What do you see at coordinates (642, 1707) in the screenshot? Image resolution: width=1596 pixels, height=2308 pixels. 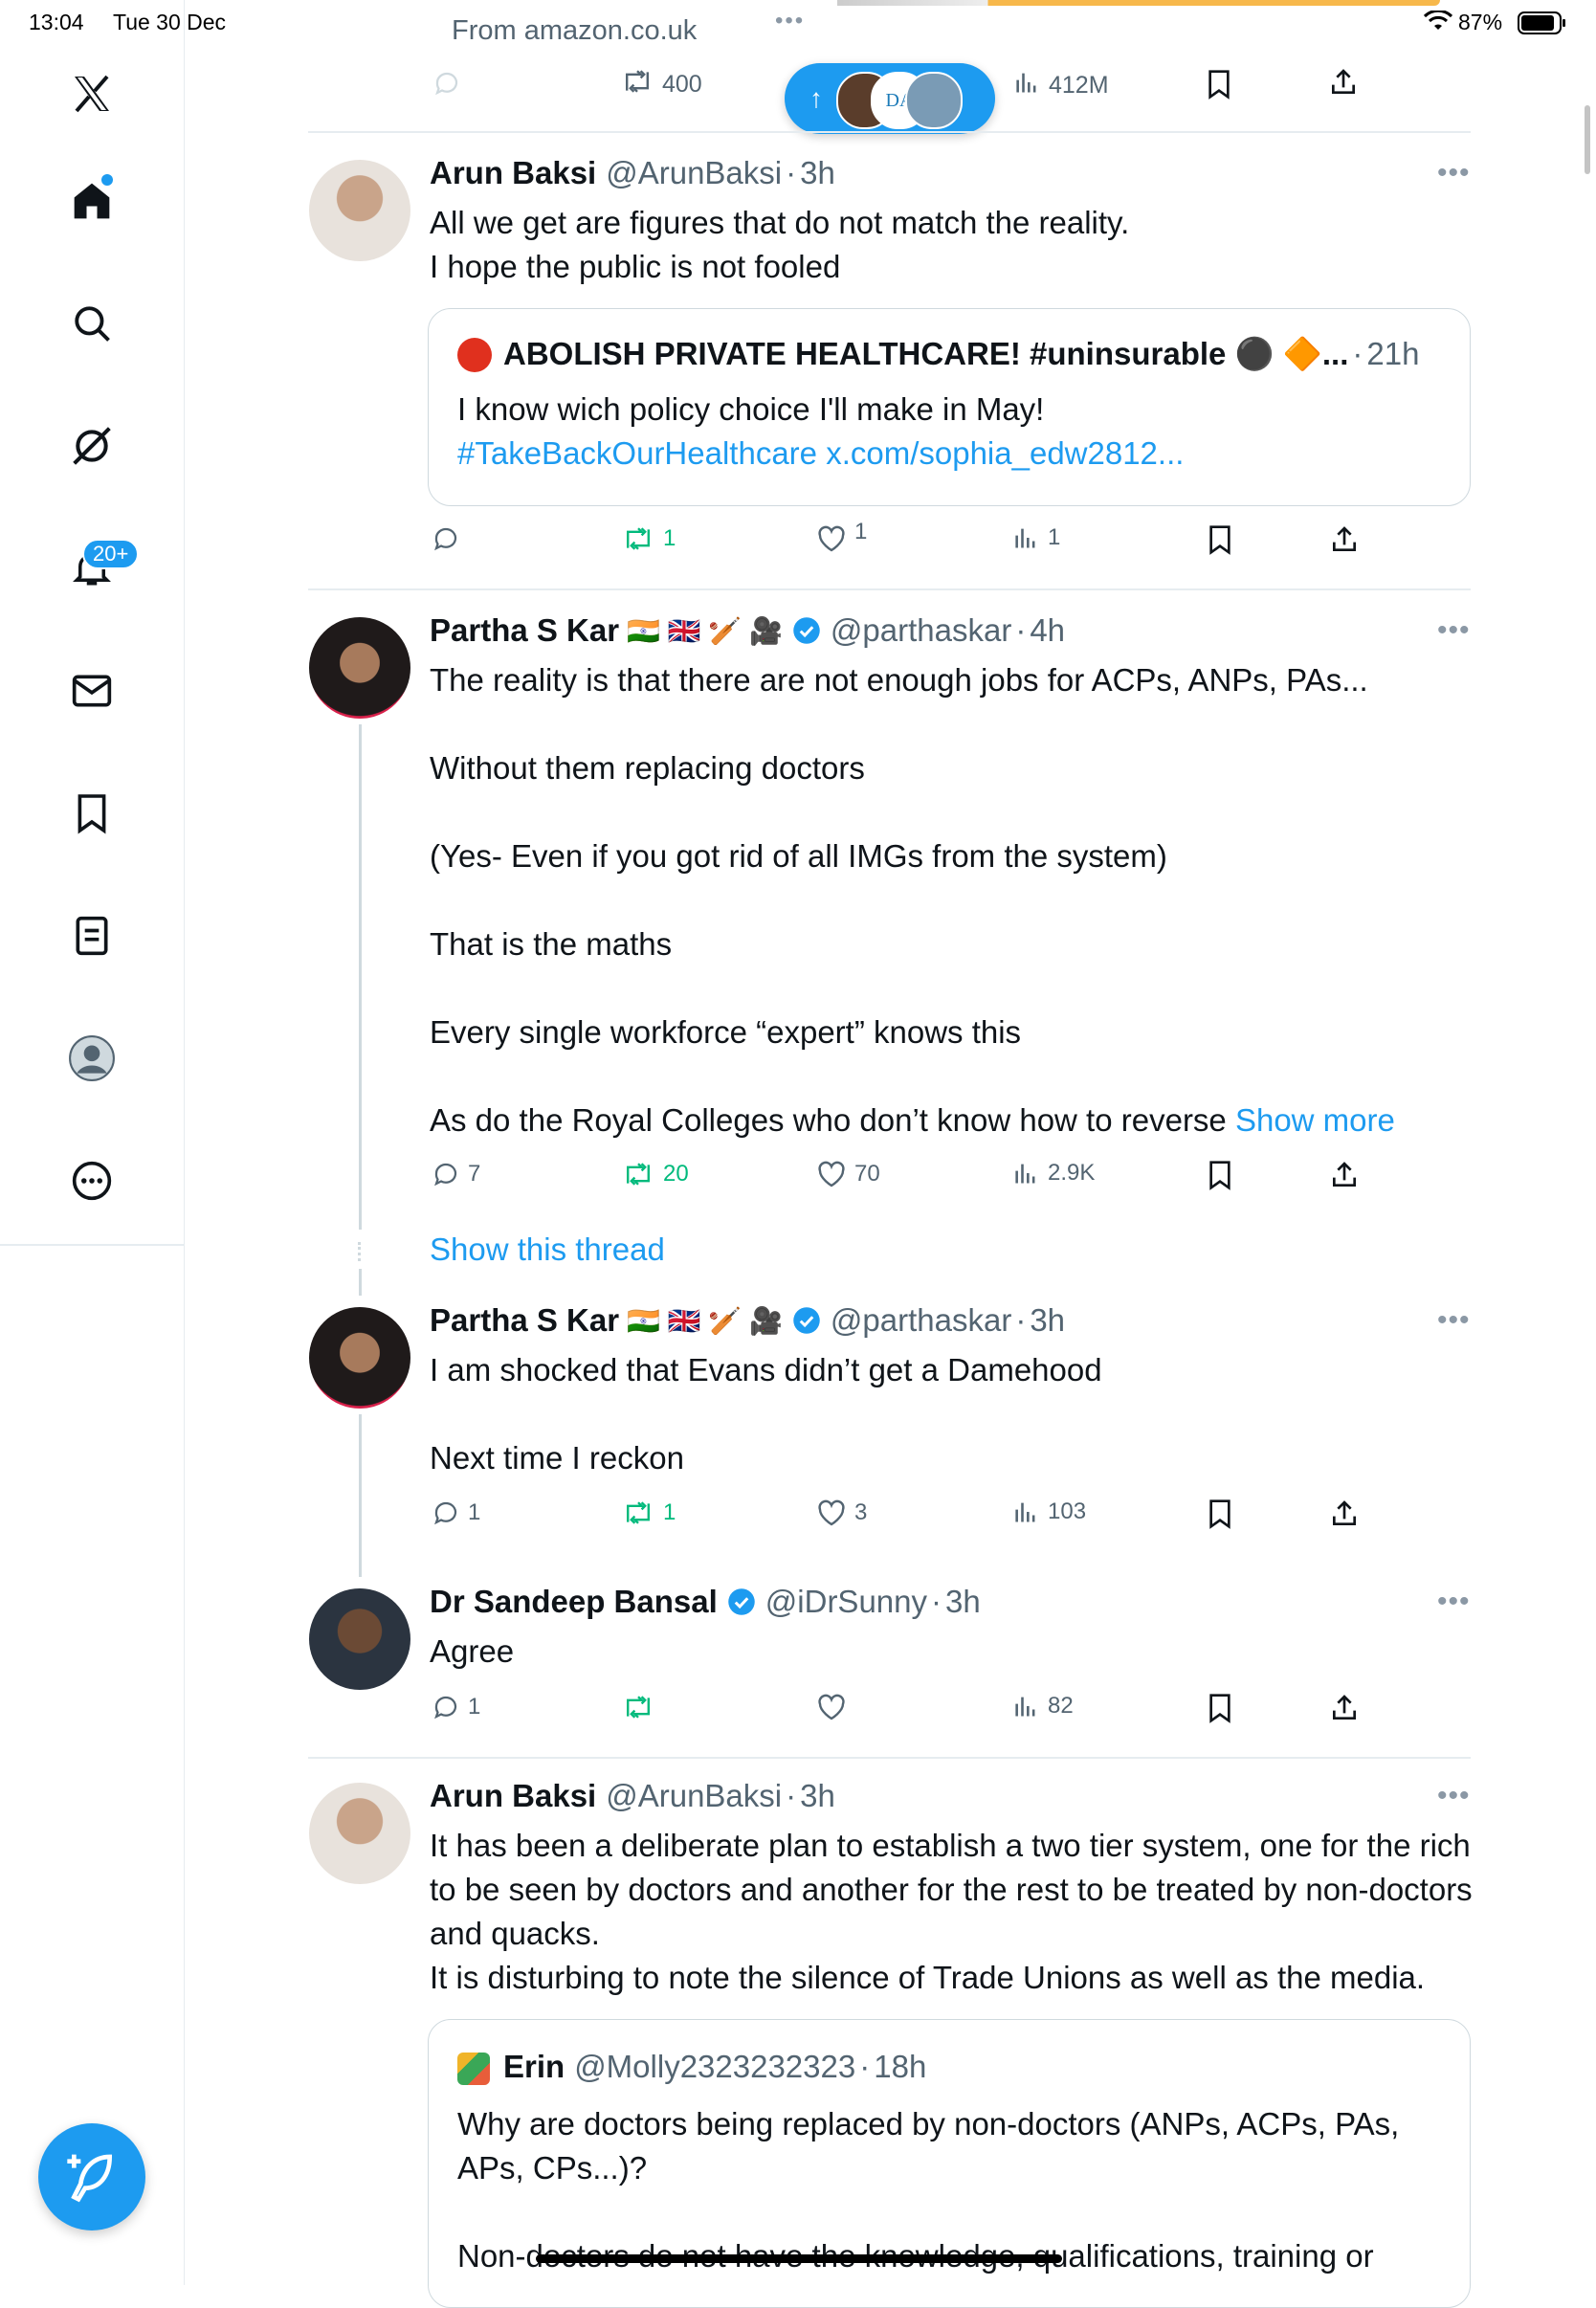 I see `retweet-button` at bounding box center [642, 1707].